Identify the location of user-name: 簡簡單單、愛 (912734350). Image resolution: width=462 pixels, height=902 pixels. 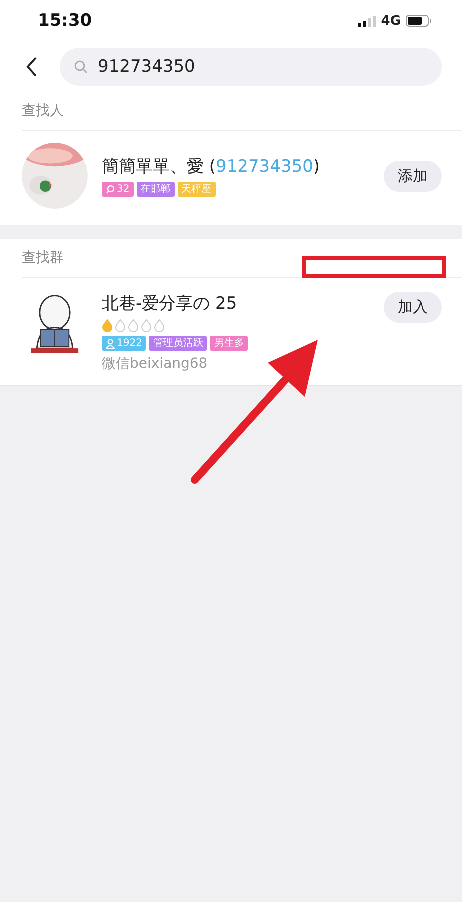
(212, 167).